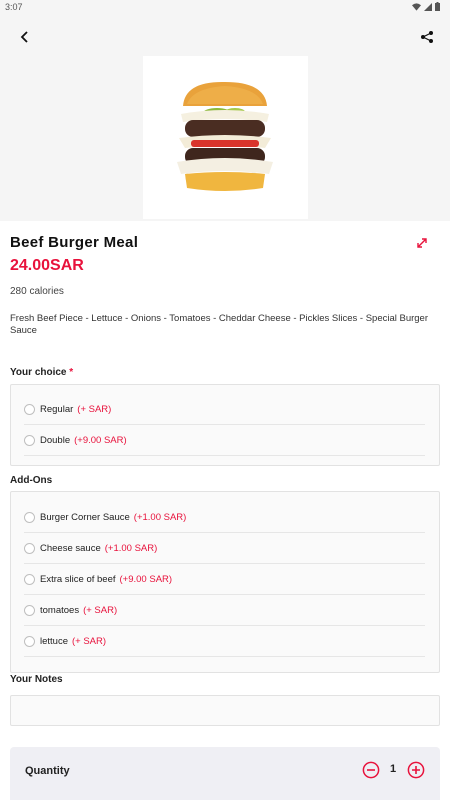 This screenshot has width=450, height=800. I want to click on choice-options-box: Regular (+ SAR) Double (+9.00 SAR), so click(225, 425).